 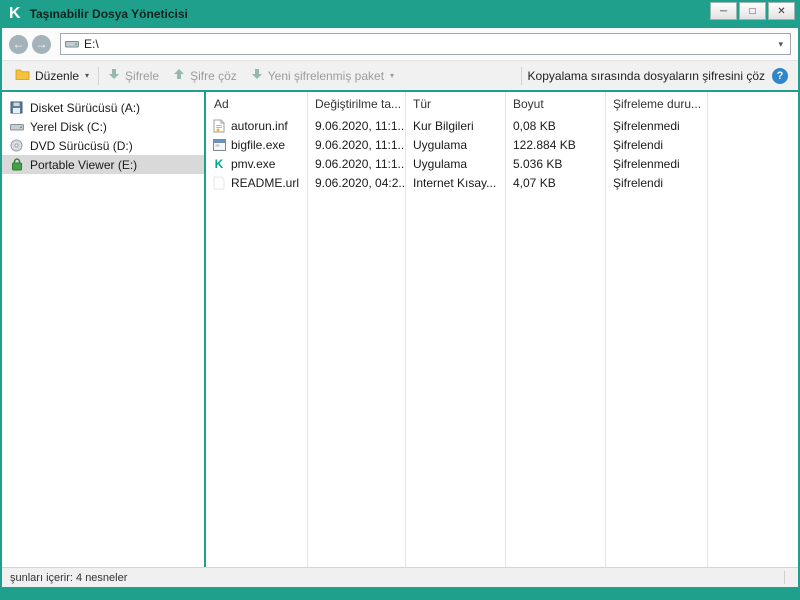 I want to click on window-title: Taşınabilir Dosya Yöneticisi, so click(x=108, y=14).